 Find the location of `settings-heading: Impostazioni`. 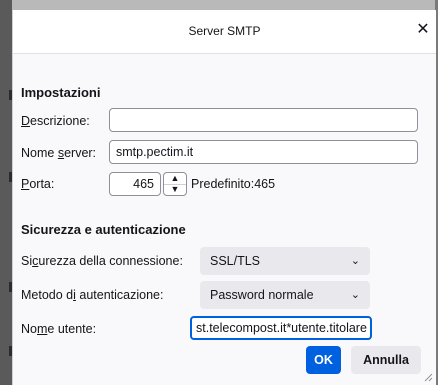

settings-heading: Impostazioni is located at coordinates (61, 92).